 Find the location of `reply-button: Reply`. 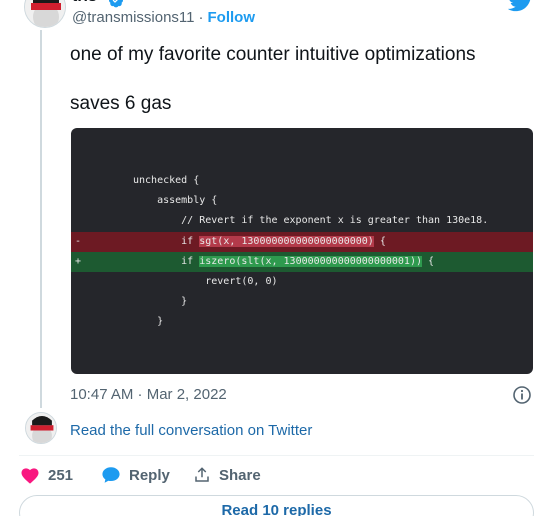

reply-button: Reply is located at coordinates (135, 475).